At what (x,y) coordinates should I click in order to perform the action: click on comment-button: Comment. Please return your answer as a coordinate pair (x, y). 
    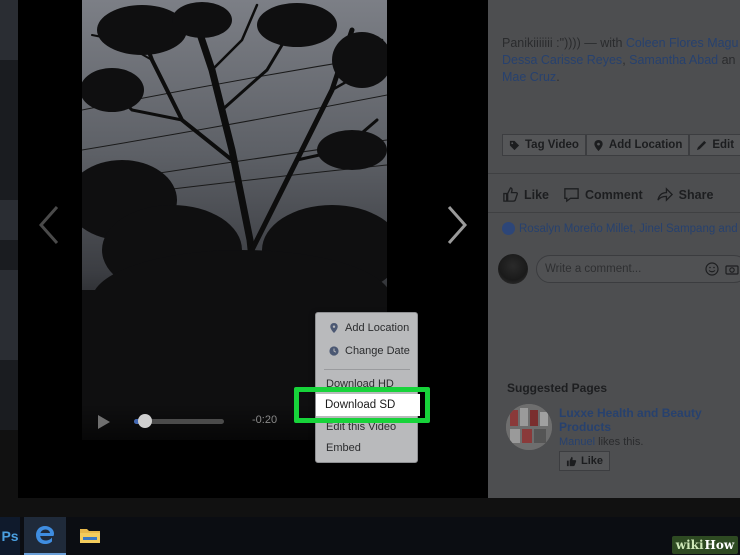
    Looking at the image, I should click on (603, 194).